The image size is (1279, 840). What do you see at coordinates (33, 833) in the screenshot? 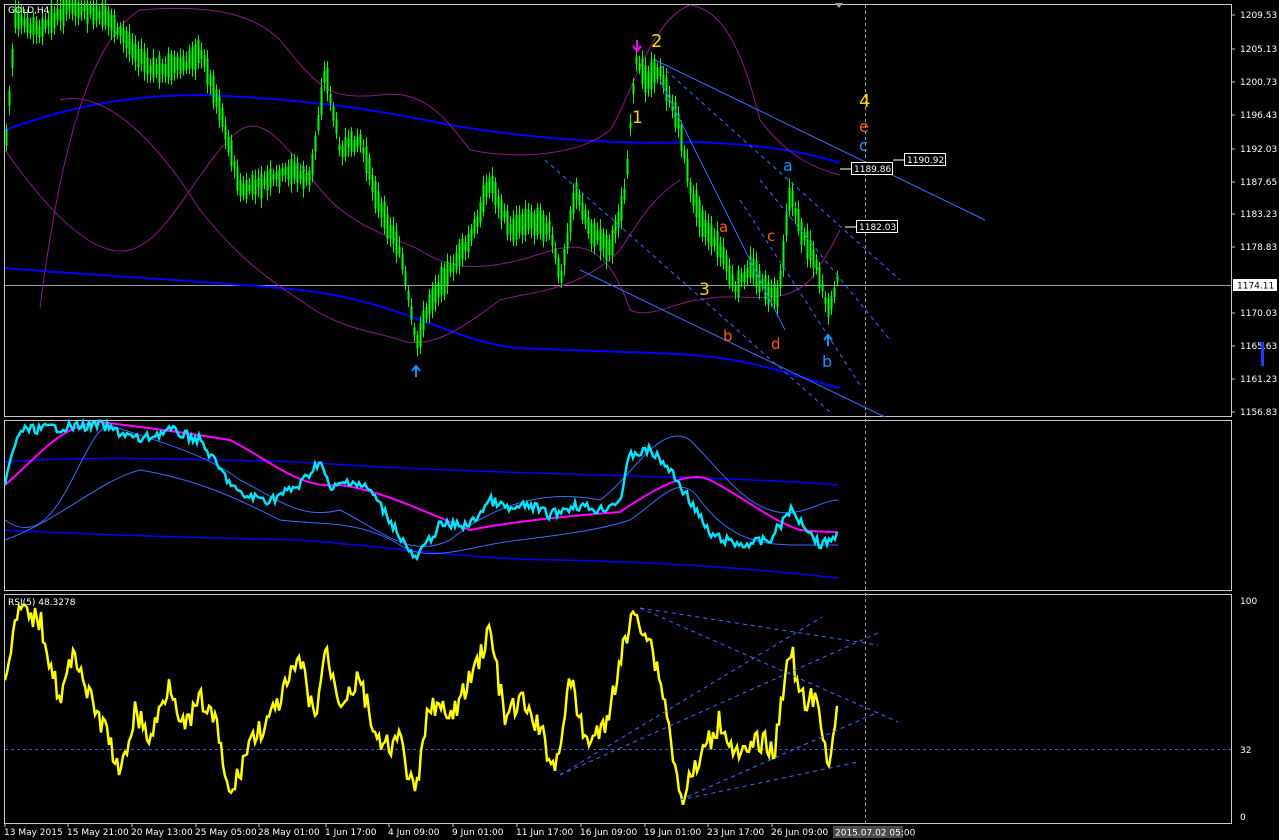
I see `time-axis-label: 13 May 2015` at bounding box center [33, 833].